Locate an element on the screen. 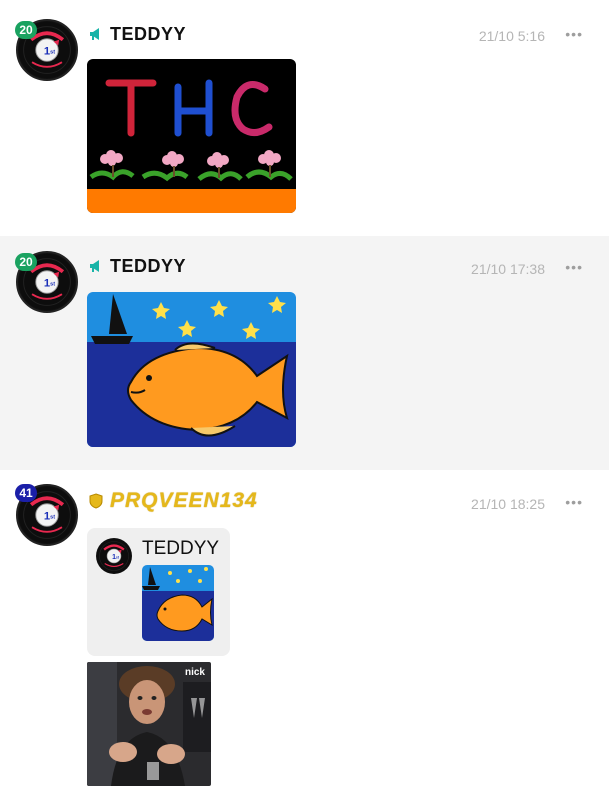  quoted-username: TEDDYY is located at coordinates (181, 548).